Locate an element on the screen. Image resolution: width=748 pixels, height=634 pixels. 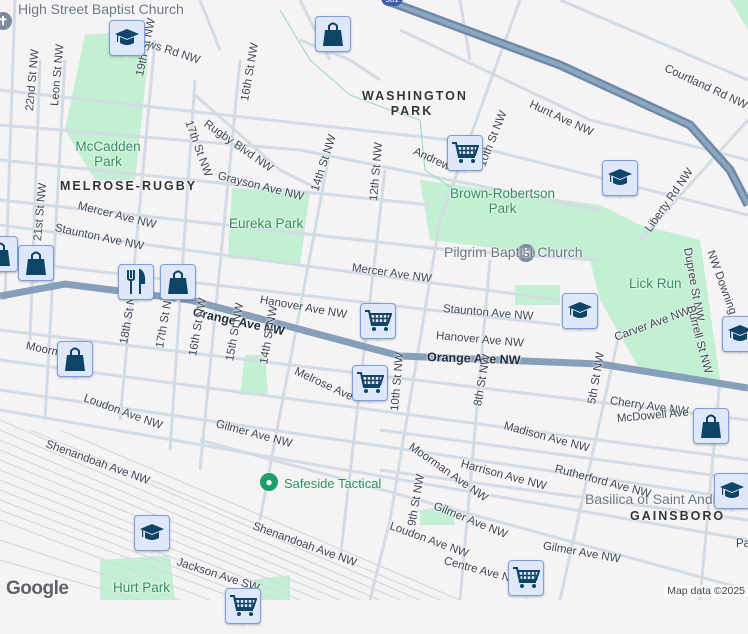
restaurant-marker is located at coordinates (136, 287).